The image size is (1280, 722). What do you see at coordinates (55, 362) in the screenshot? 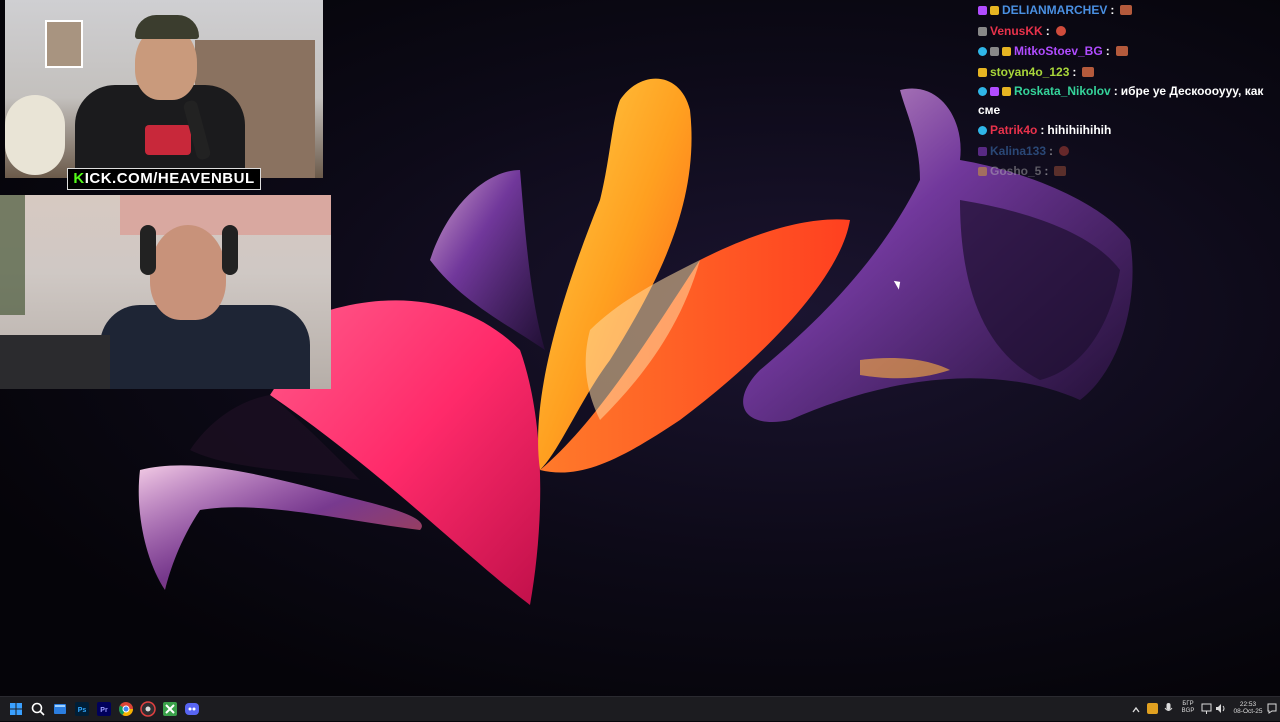
I see `desk-equipment` at bounding box center [55, 362].